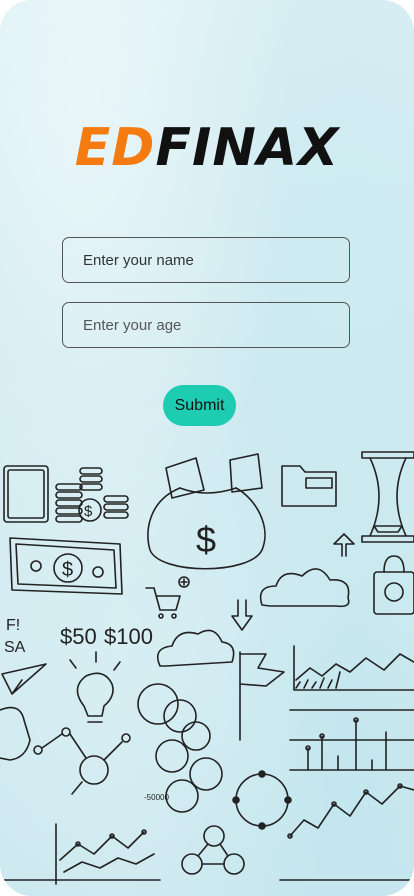  What do you see at coordinates (213, 850) in the screenshot?
I see `flowchart-sketch-icon` at bounding box center [213, 850].